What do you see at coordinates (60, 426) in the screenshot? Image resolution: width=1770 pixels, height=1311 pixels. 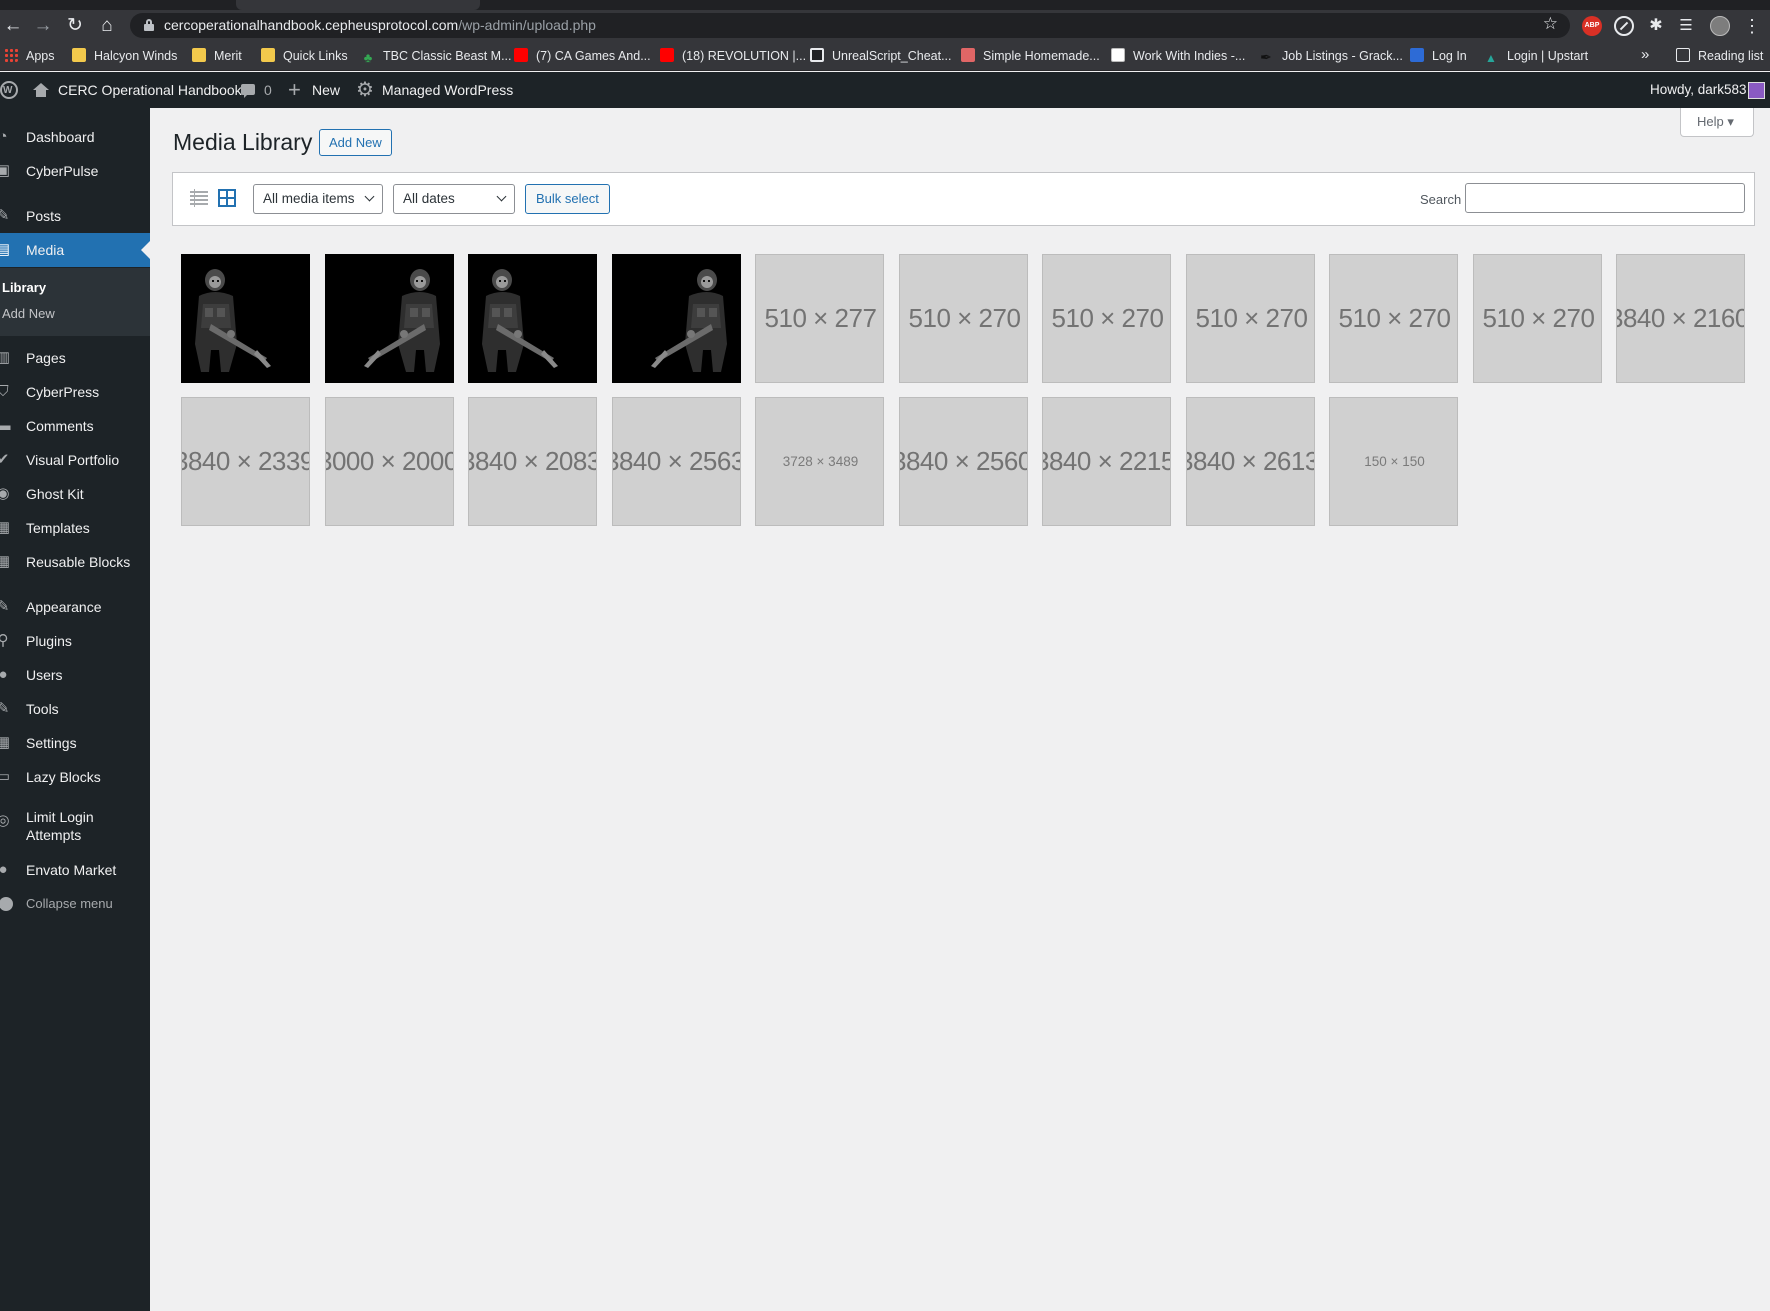 I see `sidebar-item-label: Comments` at bounding box center [60, 426].